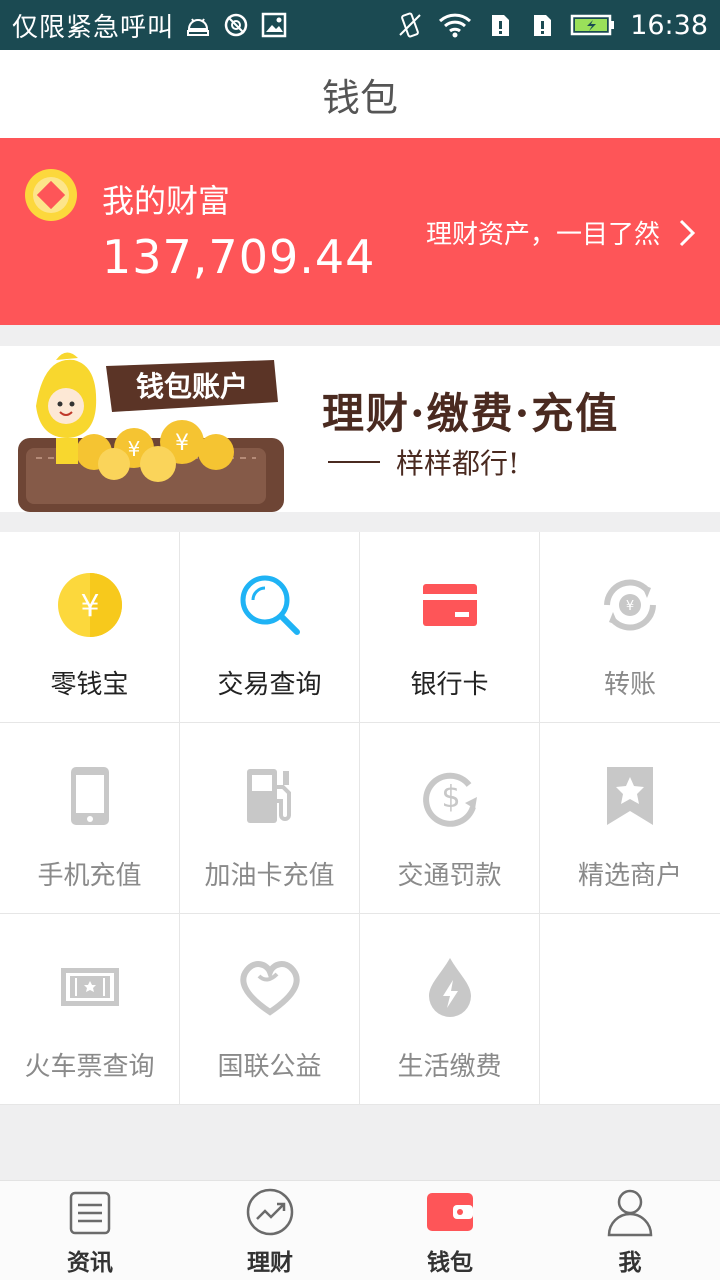 This screenshot has width=720, height=1280. I want to click on tab-news: 资讯, so click(90, 1230).